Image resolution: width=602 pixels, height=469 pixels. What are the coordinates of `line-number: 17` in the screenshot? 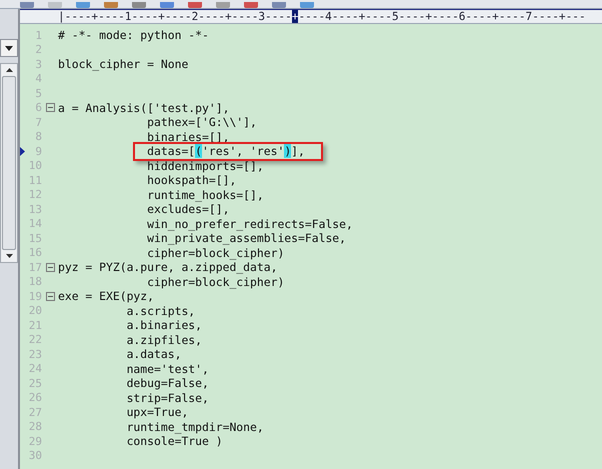 It's located at (35, 267).